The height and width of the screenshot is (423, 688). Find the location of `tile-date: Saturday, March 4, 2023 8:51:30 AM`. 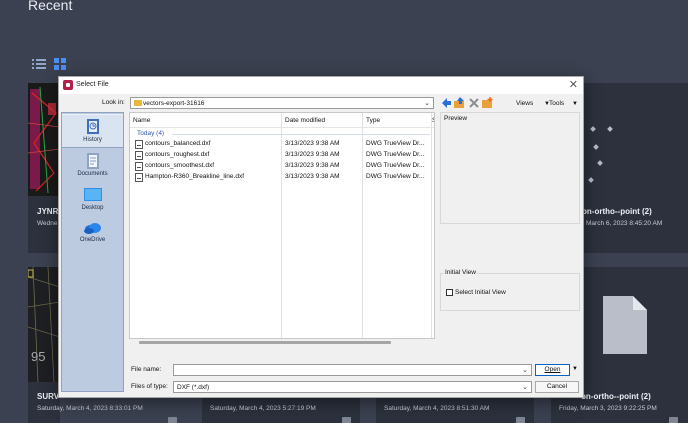

tile-date: Saturday, March 4, 2023 8:51:30 AM is located at coordinates (437, 408).